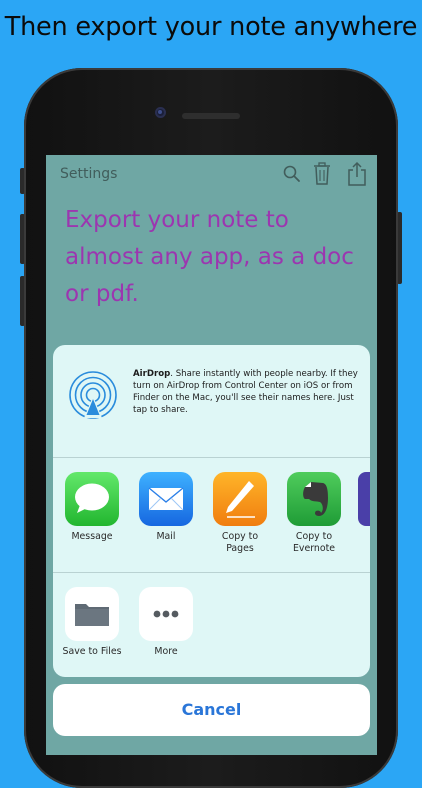  I want to click on message-icon, so click(92, 499).